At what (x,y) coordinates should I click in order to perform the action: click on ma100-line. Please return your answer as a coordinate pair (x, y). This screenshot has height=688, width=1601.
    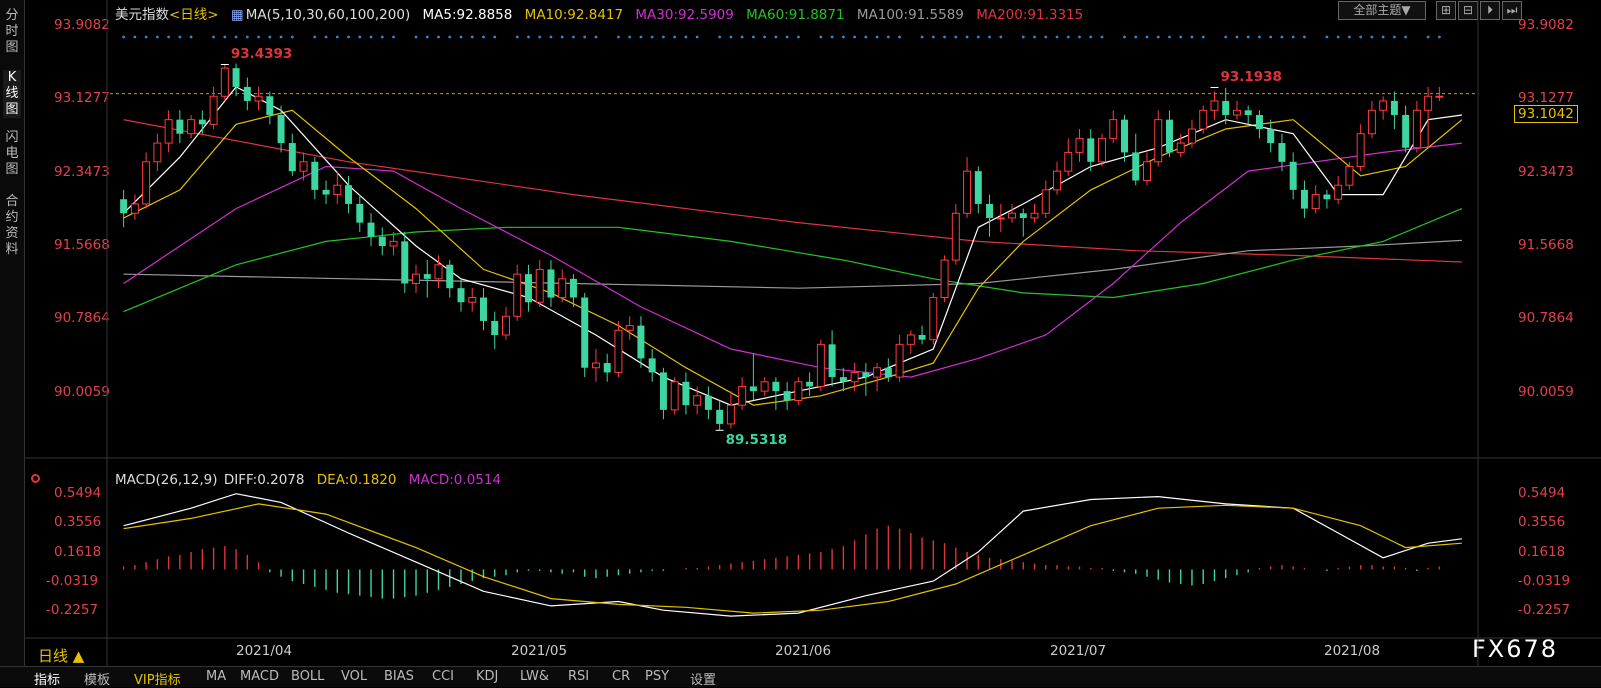
    Looking at the image, I should click on (792, 264).